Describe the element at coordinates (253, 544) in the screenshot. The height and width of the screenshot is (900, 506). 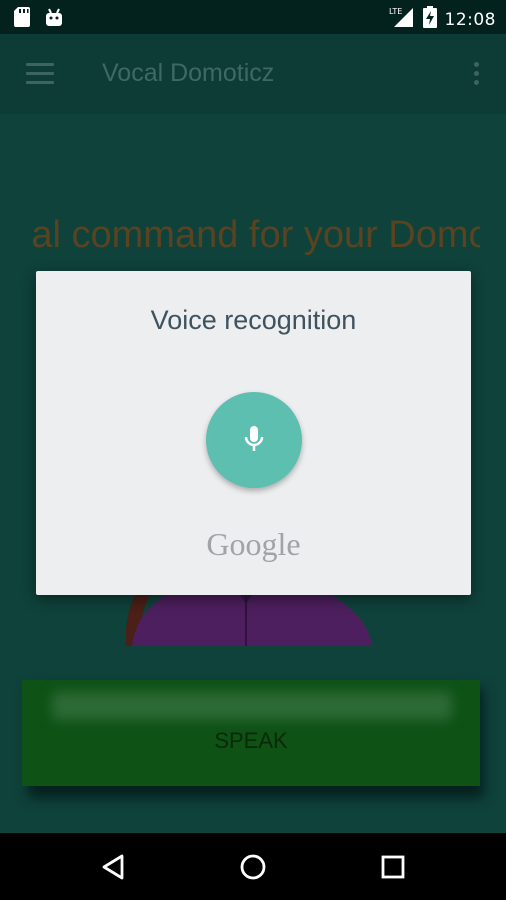
I see `google-logo: Google` at that location.